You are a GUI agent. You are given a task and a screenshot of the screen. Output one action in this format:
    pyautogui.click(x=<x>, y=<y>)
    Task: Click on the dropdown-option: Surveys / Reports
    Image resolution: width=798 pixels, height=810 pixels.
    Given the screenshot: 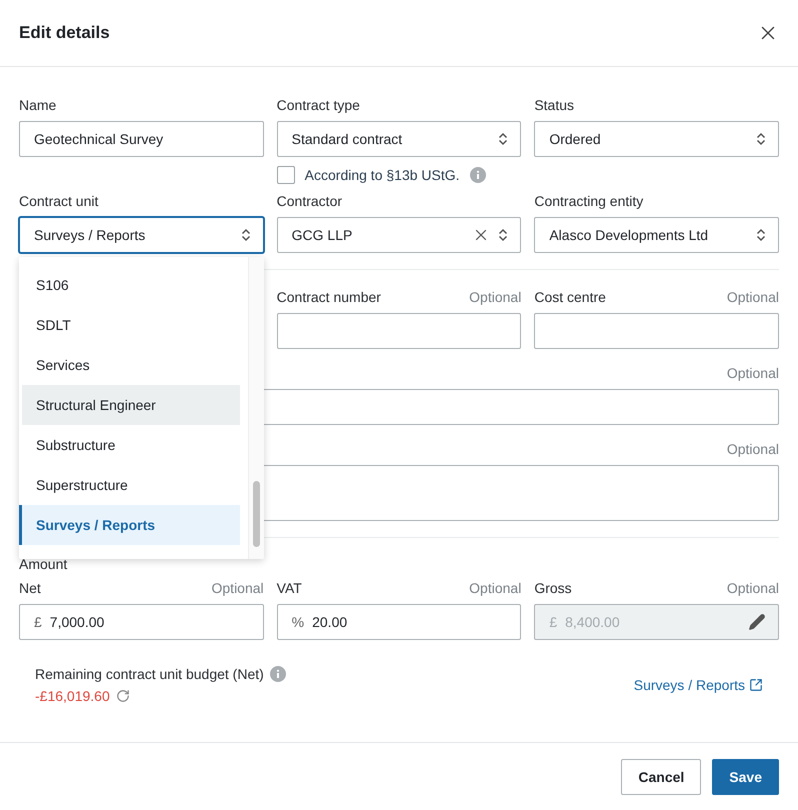 What is the action you would take?
    pyautogui.click(x=129, y=525)
    